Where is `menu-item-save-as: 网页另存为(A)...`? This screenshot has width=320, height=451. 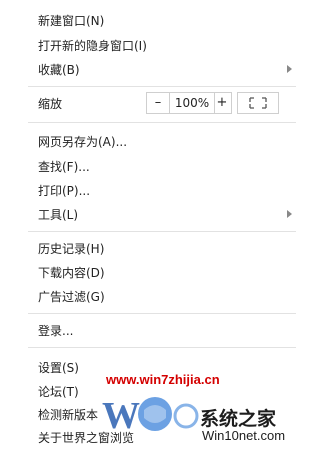
menu-item-save-as: 网页另存为(A)... is located at coordinates (151, 142).